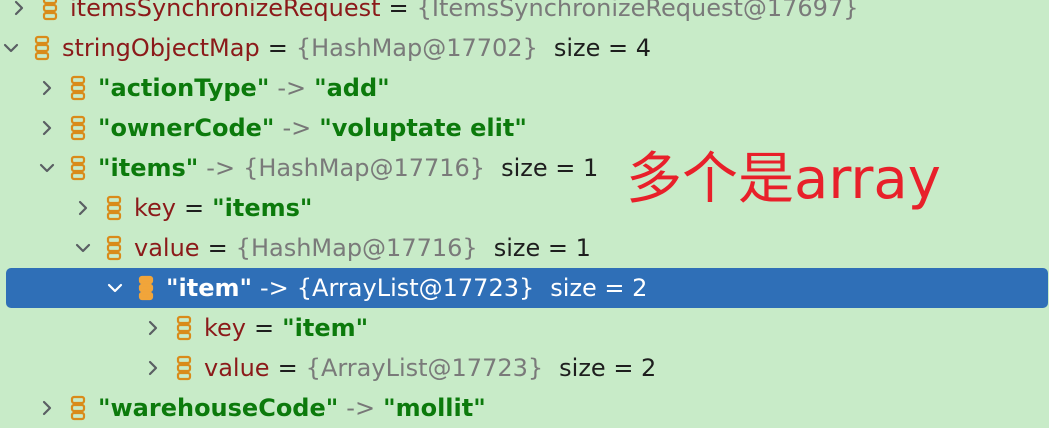 This screenshot has width=1049, height=428. I want to click on map-value: "voluptate elit", so click(423, 128).